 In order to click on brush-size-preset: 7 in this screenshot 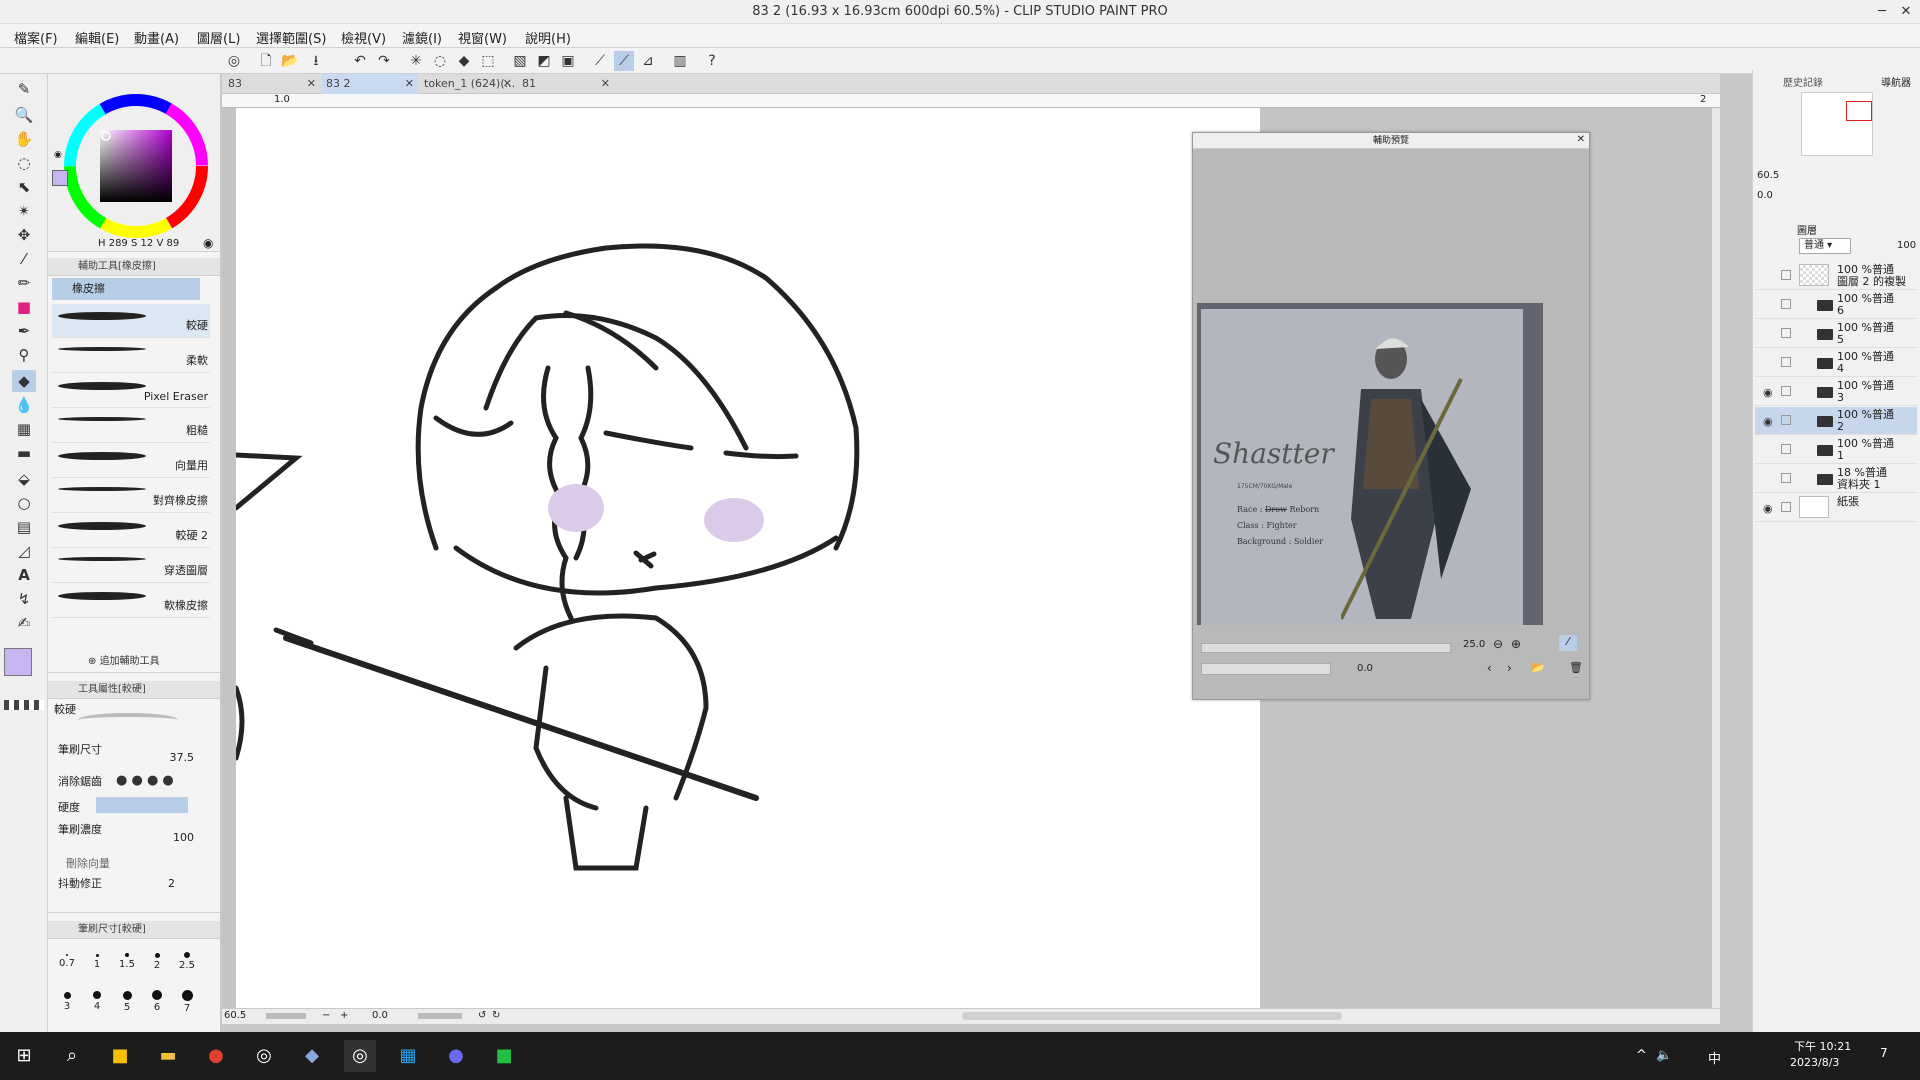, I will do `click(187, 999)`.